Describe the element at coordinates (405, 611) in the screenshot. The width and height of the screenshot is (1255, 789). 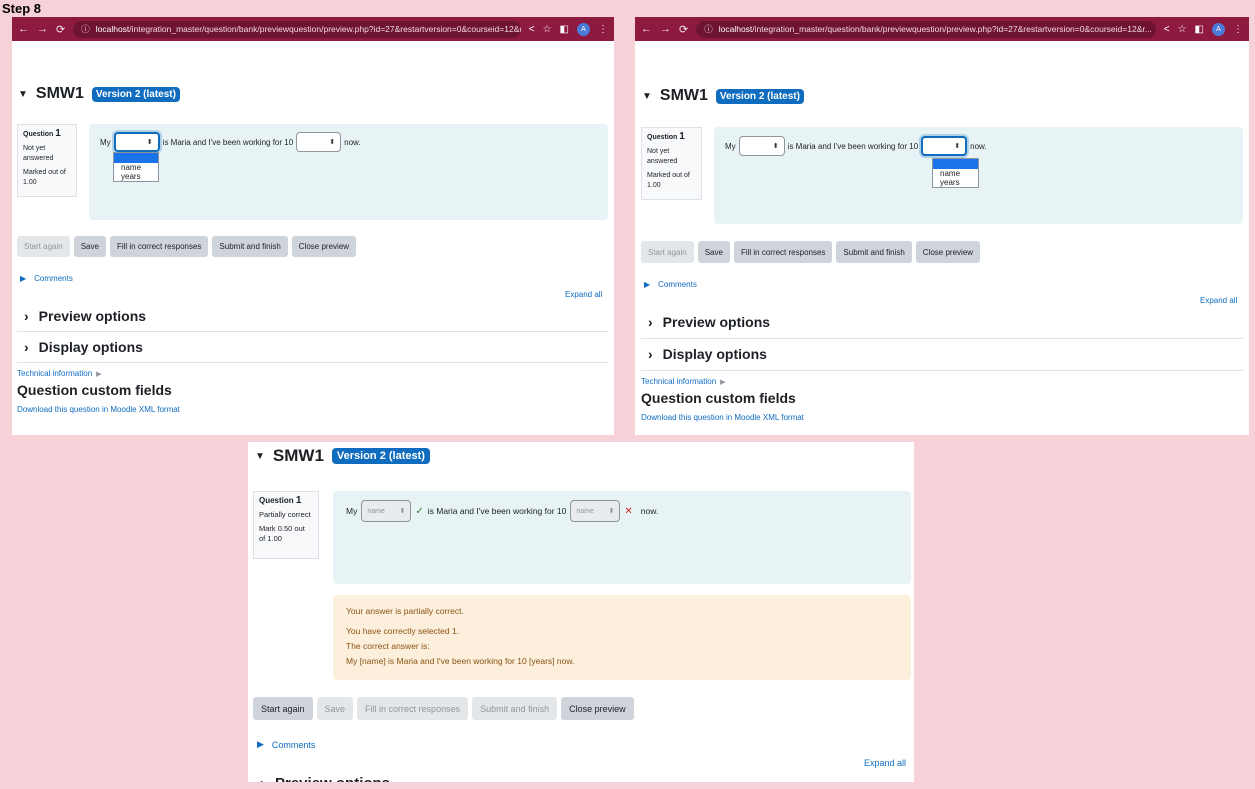
I see `feedback-summary: Your answer is partially correct.` at that location.